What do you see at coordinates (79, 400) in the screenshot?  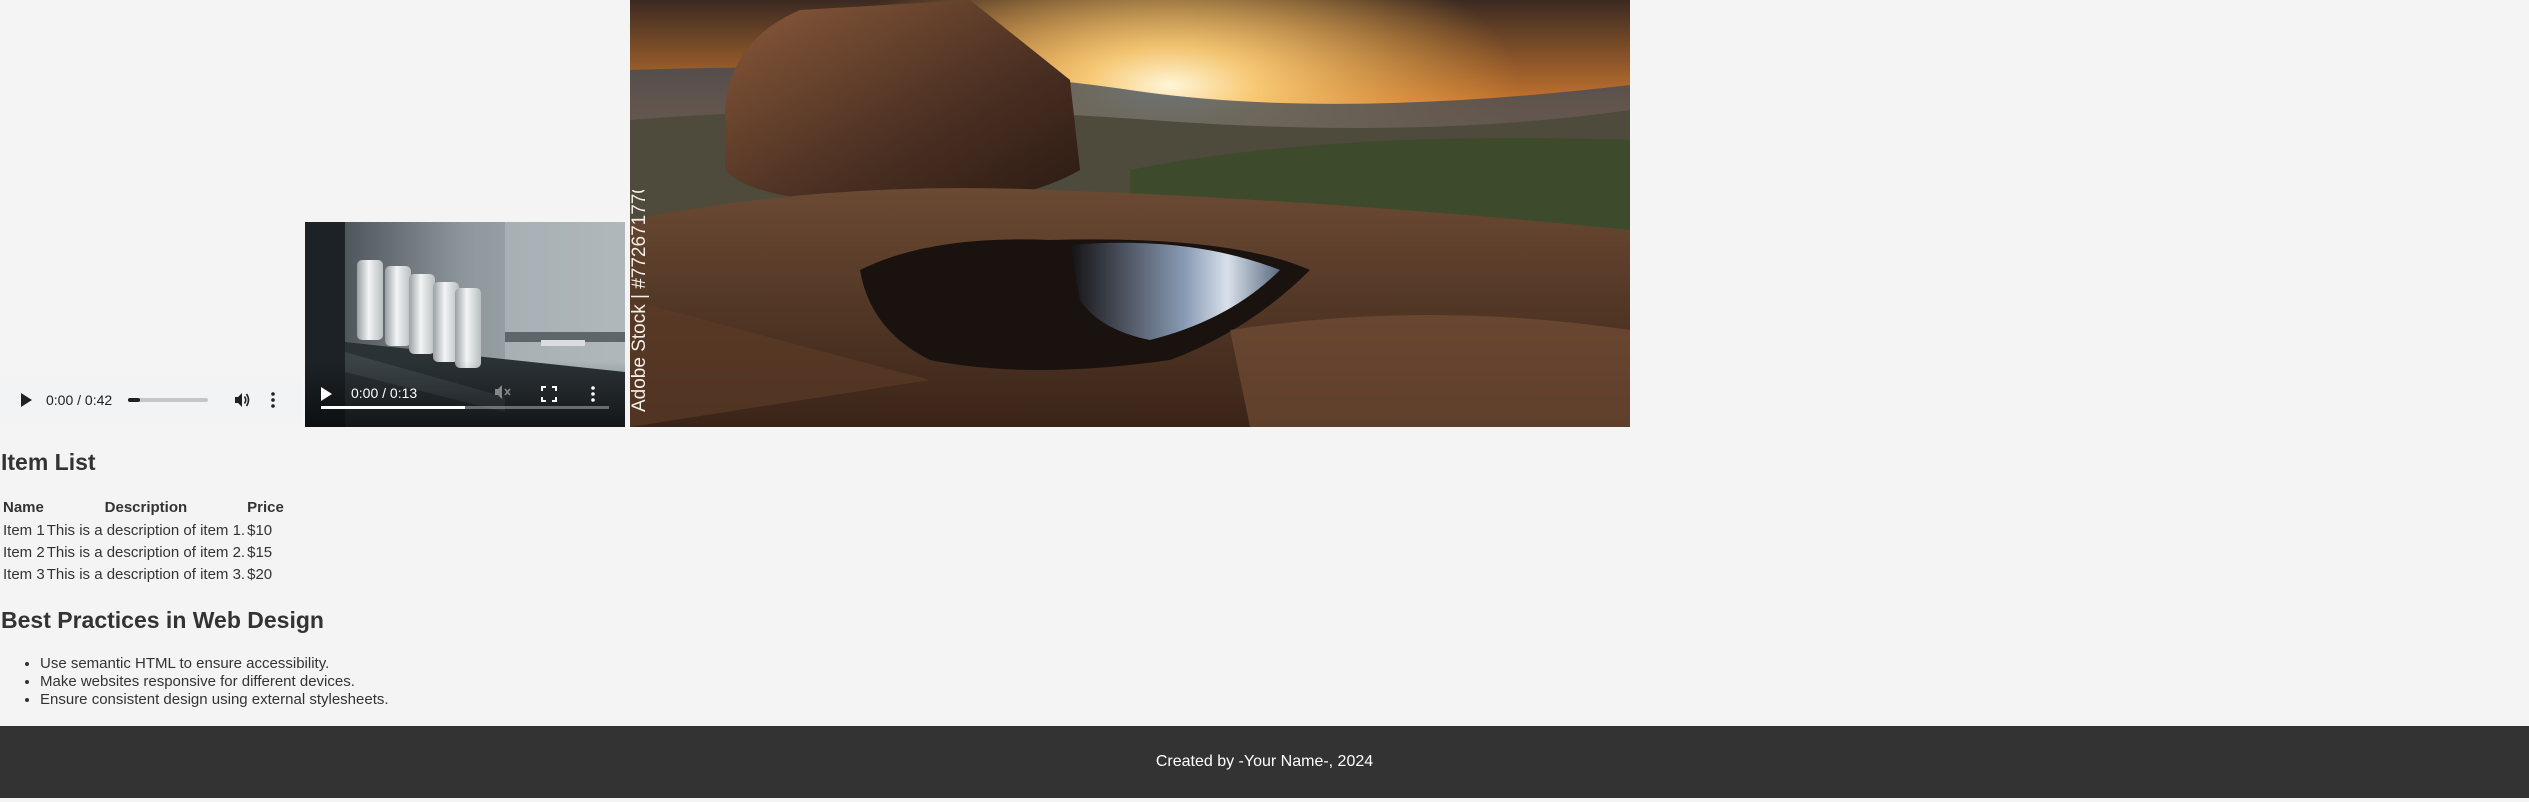 I see `audio-time-display: 0:00 / 0:42` at bounding box center [79, 400].